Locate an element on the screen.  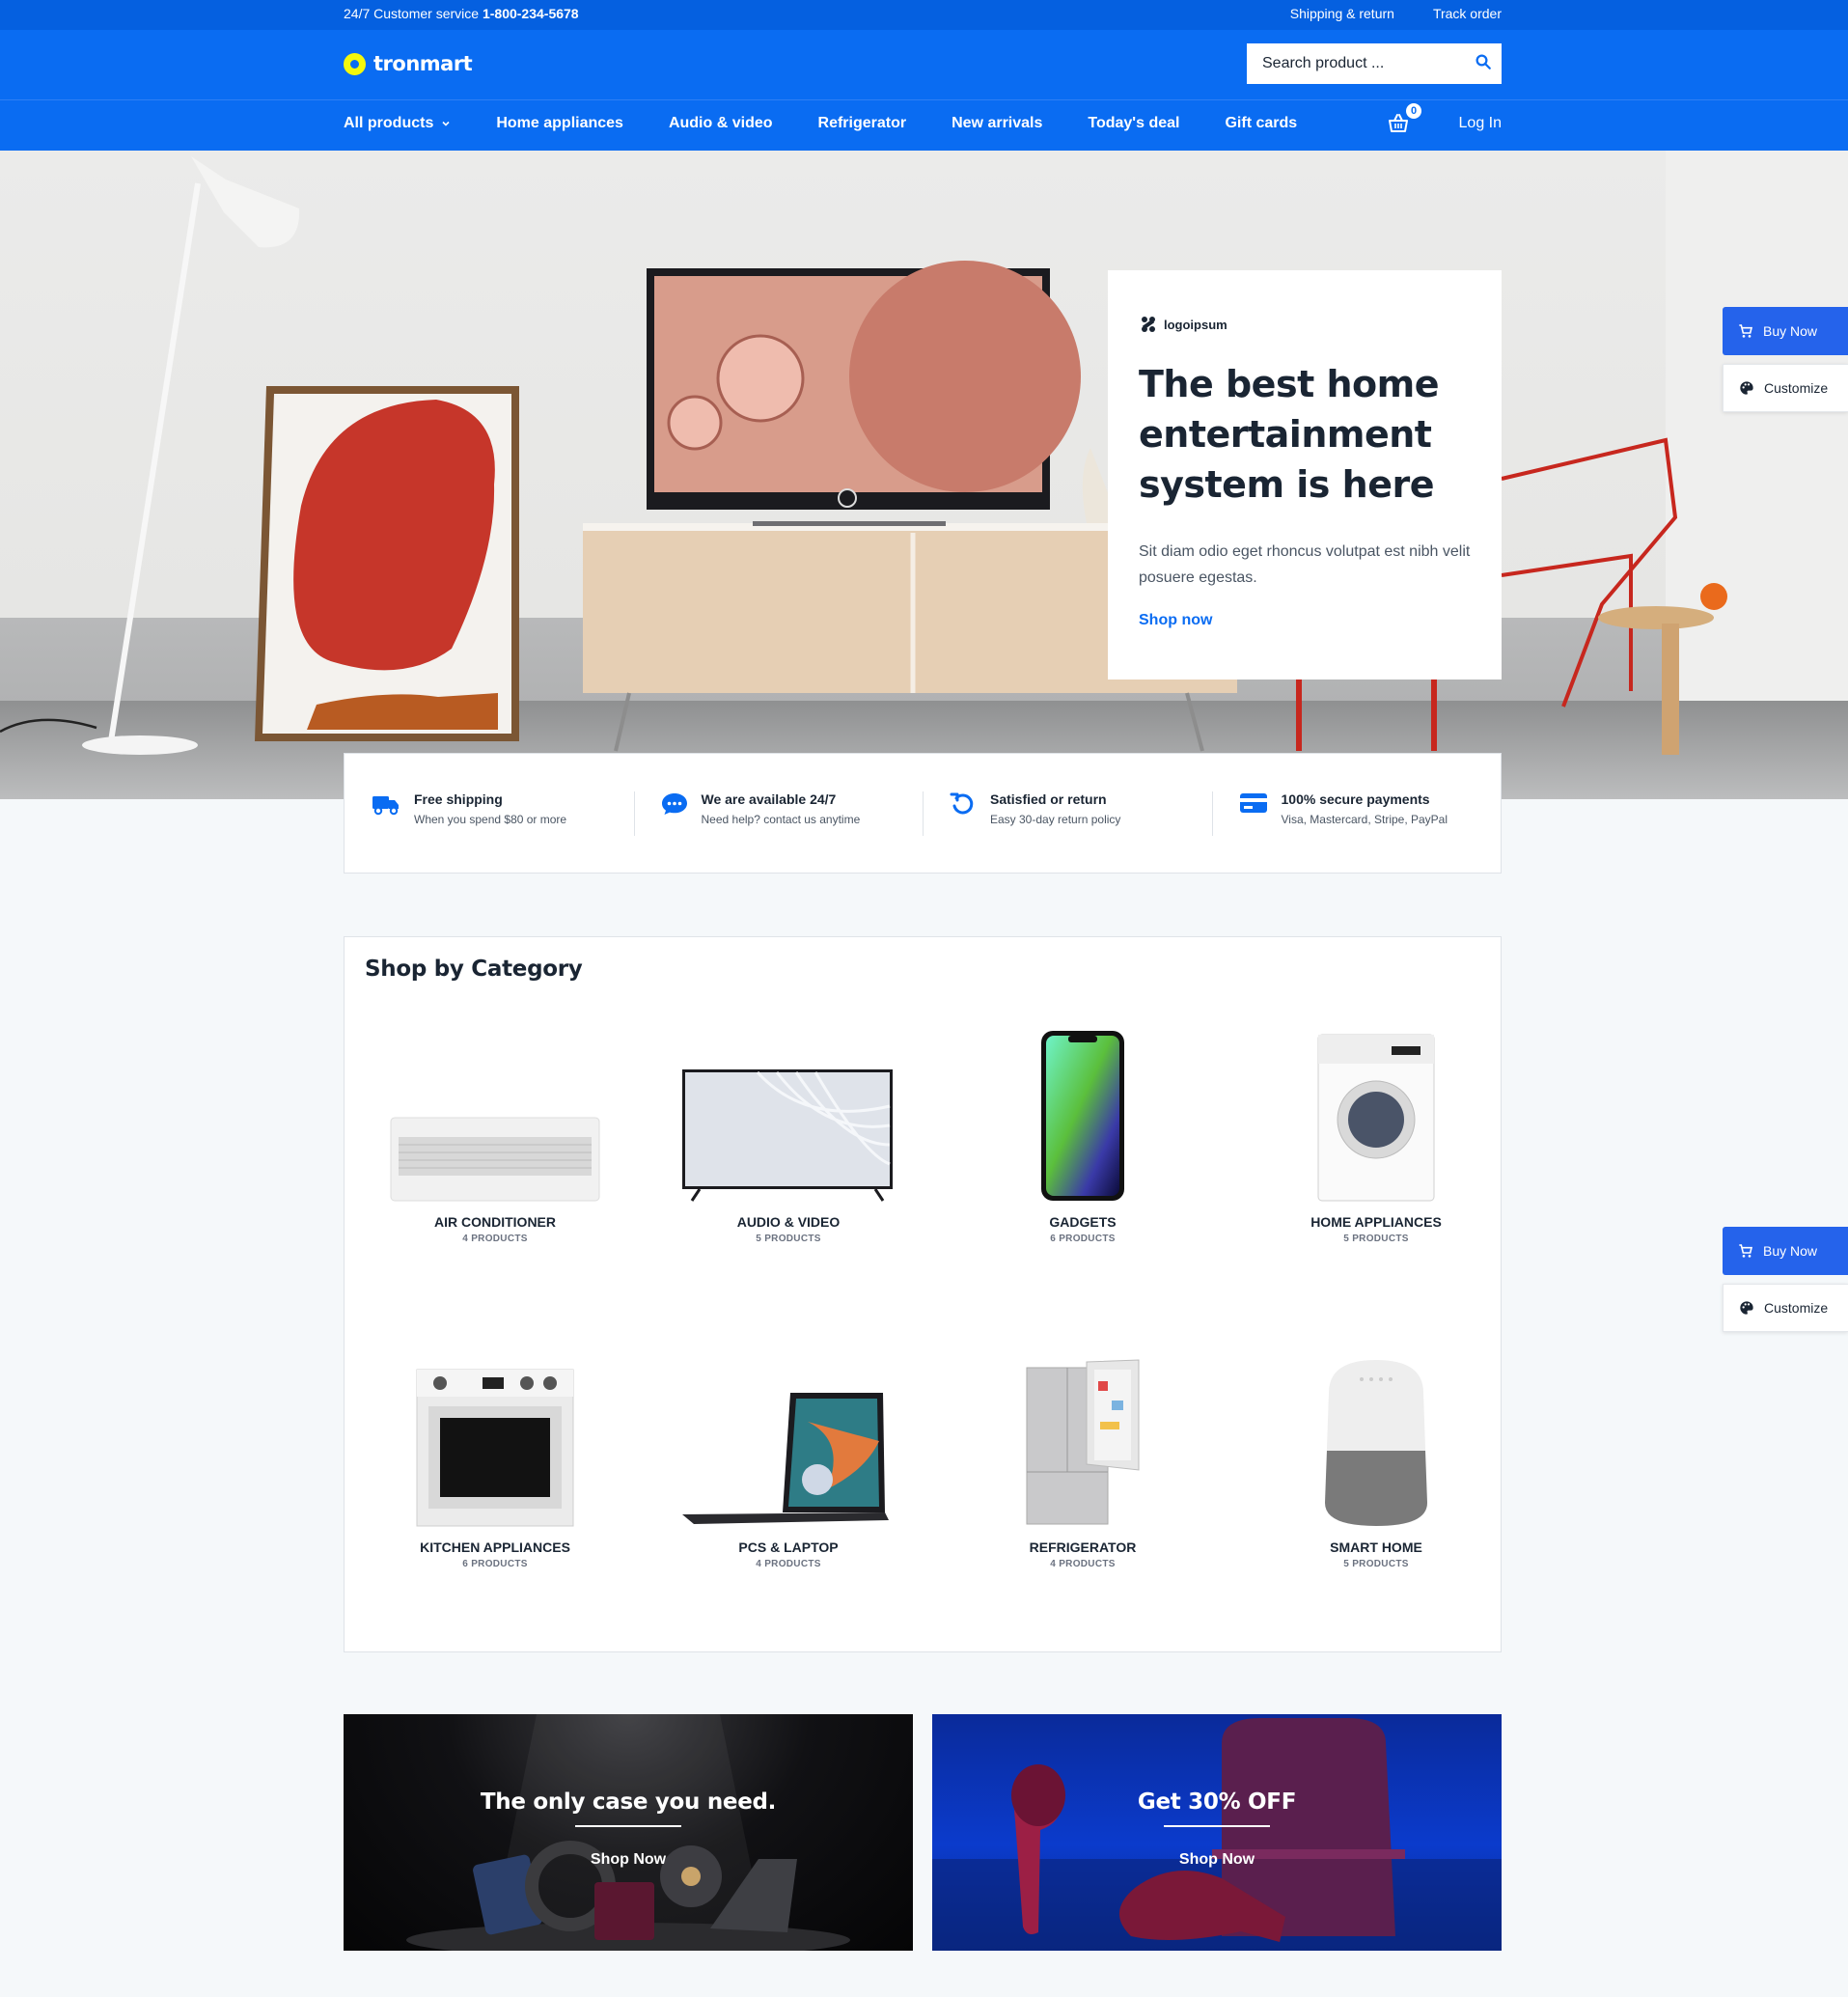
promo-banner-case: The only case you need. Shop Now is located at coordinates (628, 1832).